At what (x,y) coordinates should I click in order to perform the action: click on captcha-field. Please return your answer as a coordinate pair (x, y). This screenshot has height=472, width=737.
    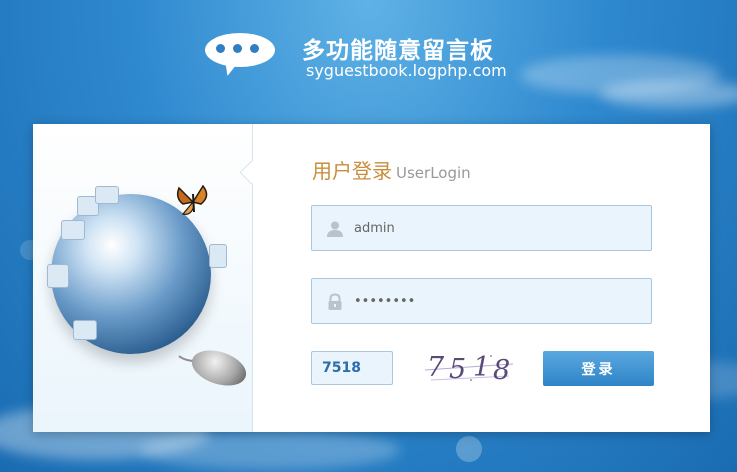
    Looking at the image, I should click on (352, 368).